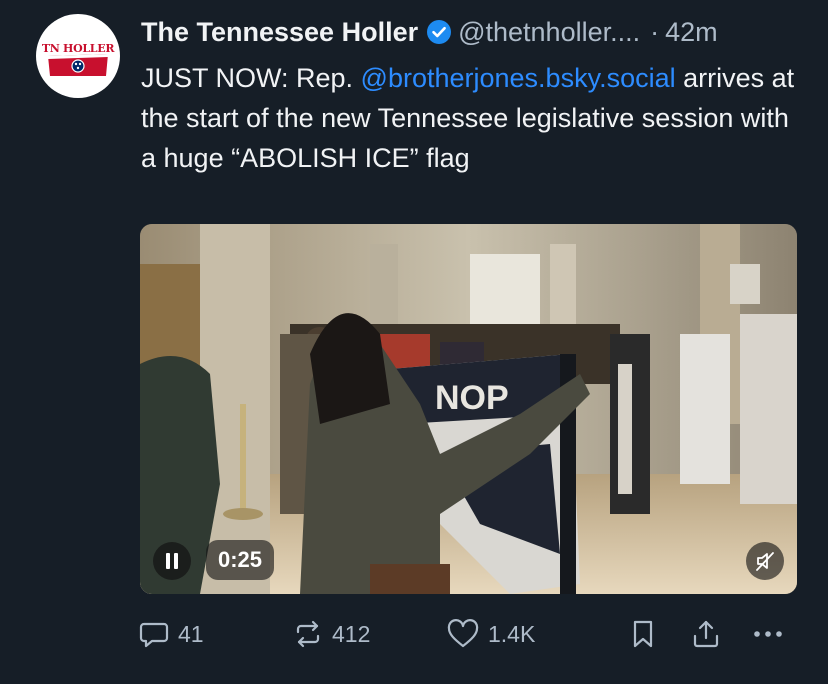 The height and width of the screenshot is (684, 828). I want to click on repost-icon, so click(308, 634).